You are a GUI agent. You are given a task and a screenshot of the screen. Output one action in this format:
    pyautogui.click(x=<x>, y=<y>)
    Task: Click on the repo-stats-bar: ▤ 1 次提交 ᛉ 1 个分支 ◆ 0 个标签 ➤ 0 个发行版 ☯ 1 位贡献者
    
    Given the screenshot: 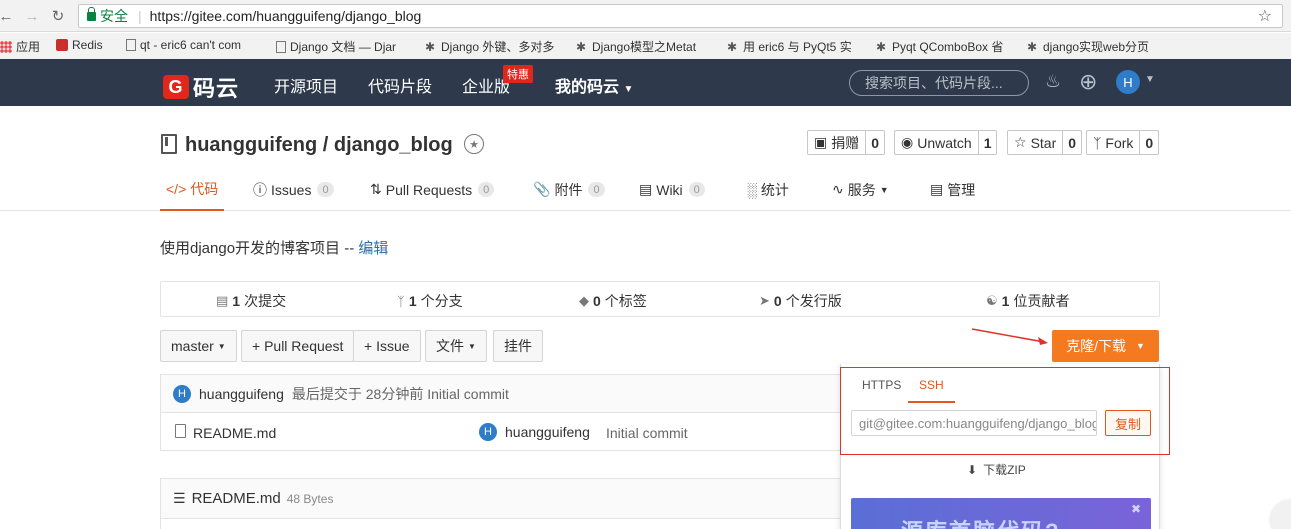 What is the action you would take?
    pyautogui.click(x=660, y=299)
    